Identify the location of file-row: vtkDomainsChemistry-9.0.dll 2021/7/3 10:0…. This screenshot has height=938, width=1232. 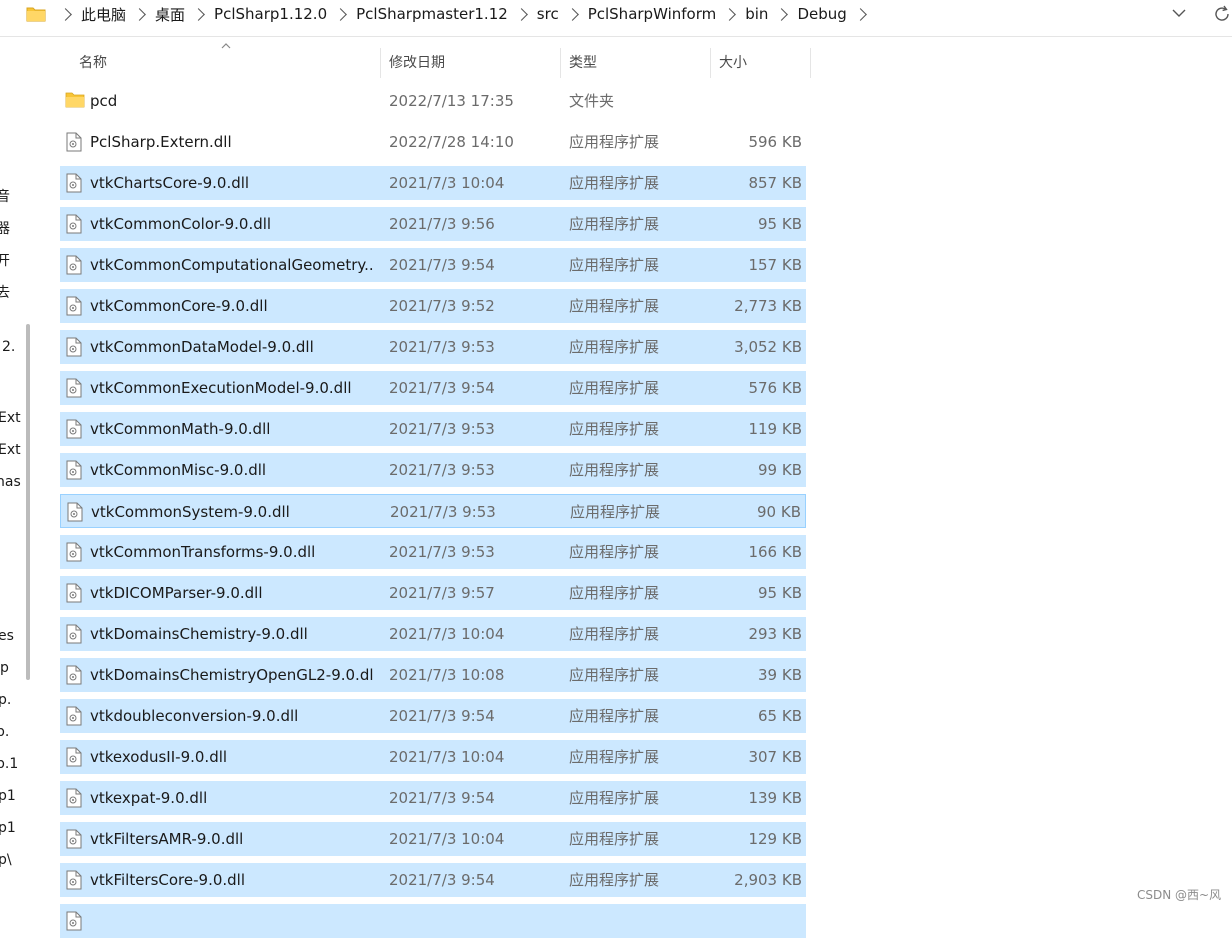
(433, 634).